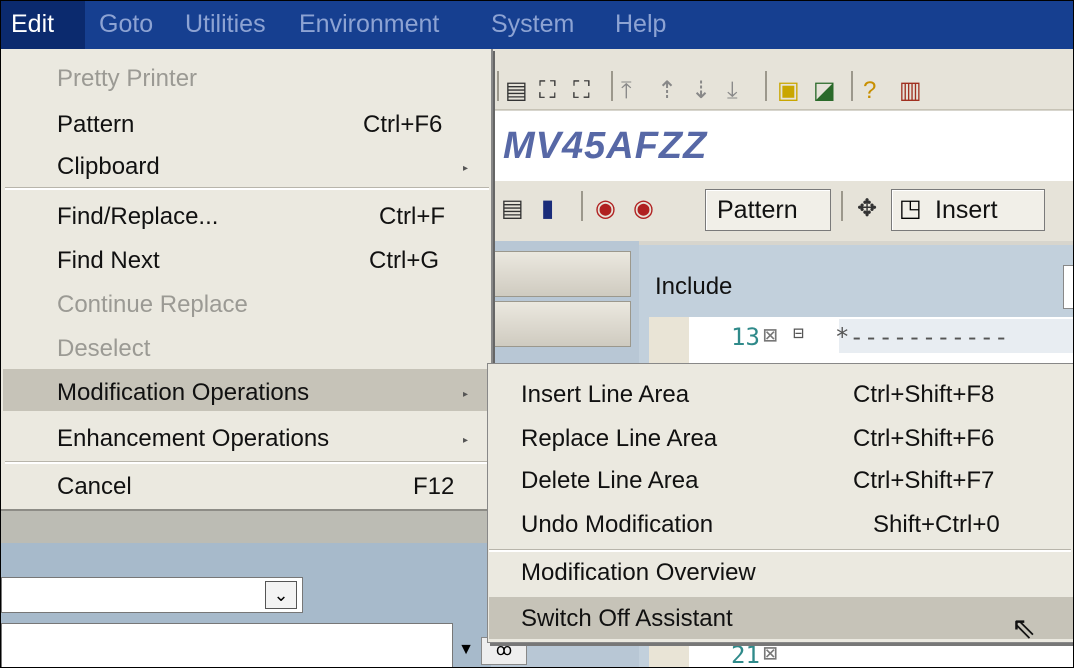 This screenshot has width=1074, height=668. Describe the element at coordinates (126, 24) in the screenshot. I see `menu-goto: Goto` at that location.